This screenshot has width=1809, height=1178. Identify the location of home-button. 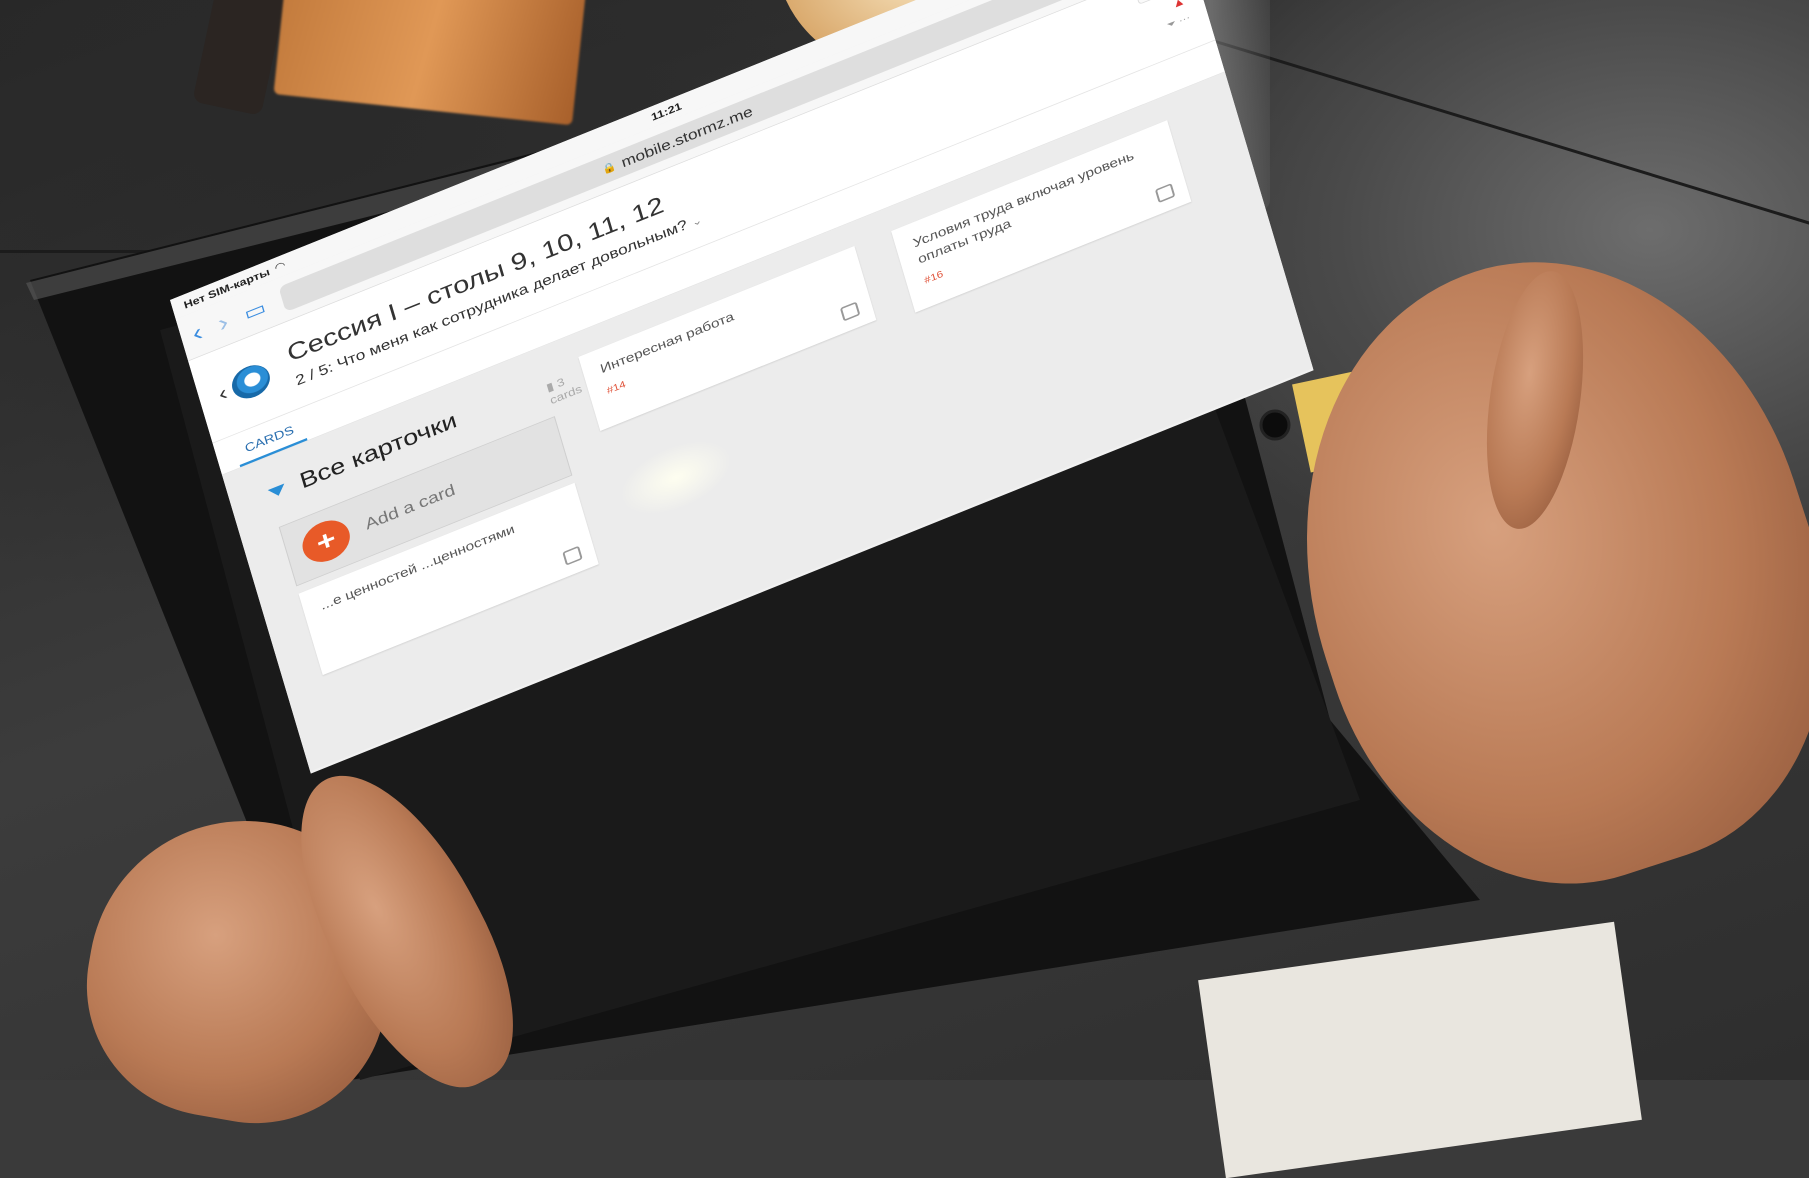
(1275, 425).